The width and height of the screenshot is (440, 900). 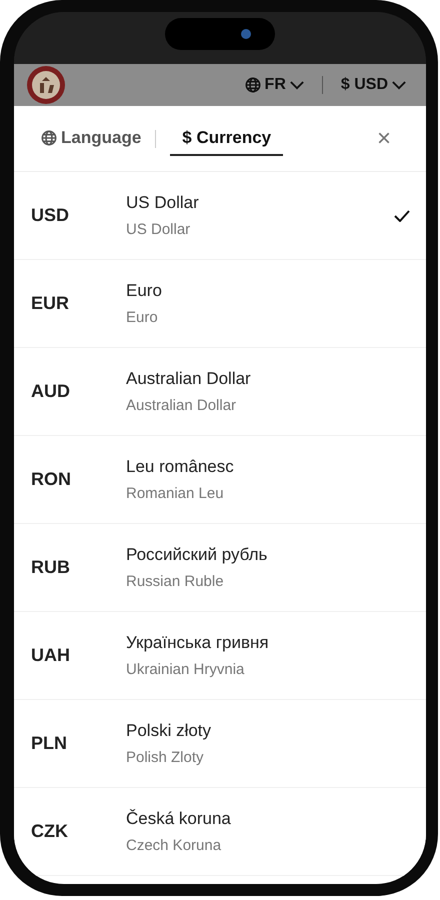 I want to click on currency-code: EUR, so click(x=50, y=303).